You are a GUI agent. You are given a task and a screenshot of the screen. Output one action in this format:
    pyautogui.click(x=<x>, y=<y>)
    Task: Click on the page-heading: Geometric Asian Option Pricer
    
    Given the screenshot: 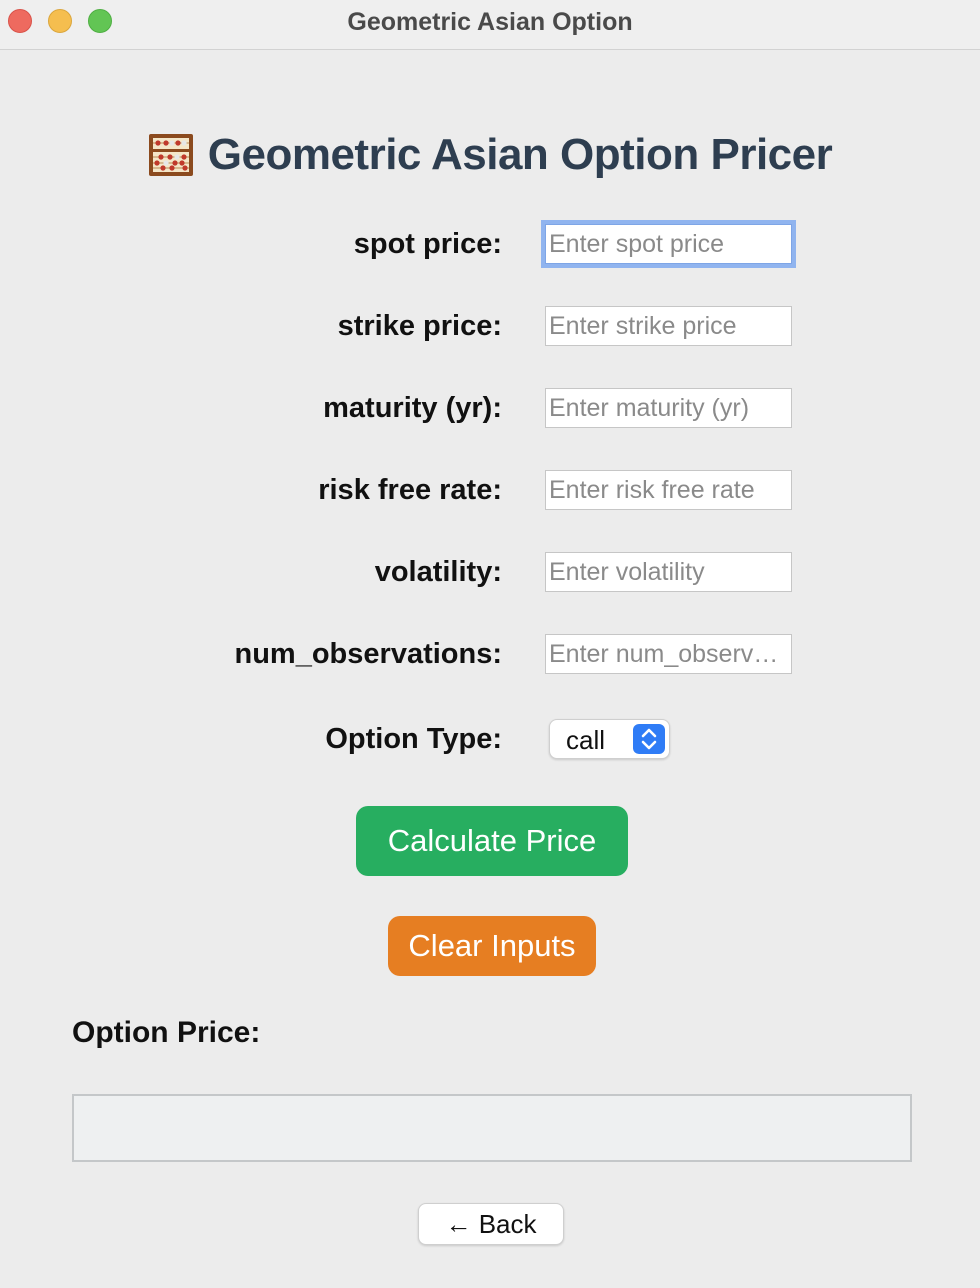 What is the action you would take?
    pyautogui.click(x=490, y=158)
    